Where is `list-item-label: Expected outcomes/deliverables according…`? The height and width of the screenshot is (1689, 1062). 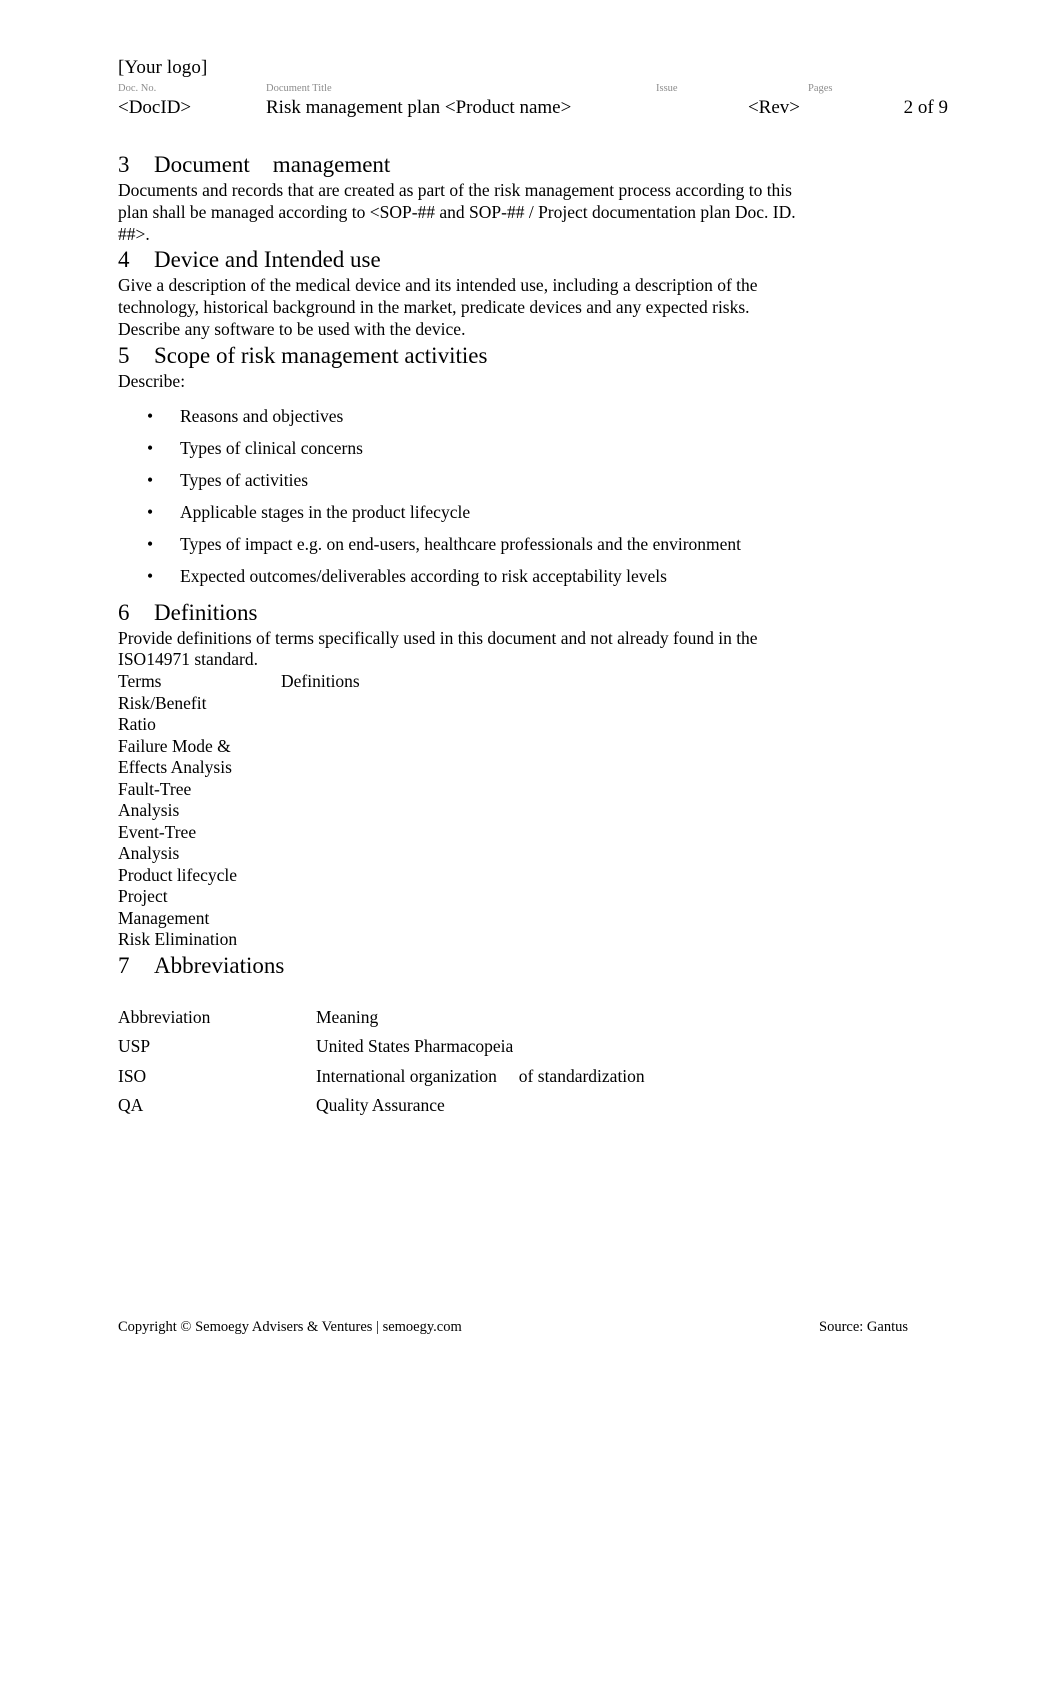 list-item-label: Expected outcomes/deliverables according… is located at coordinates (423, 575).